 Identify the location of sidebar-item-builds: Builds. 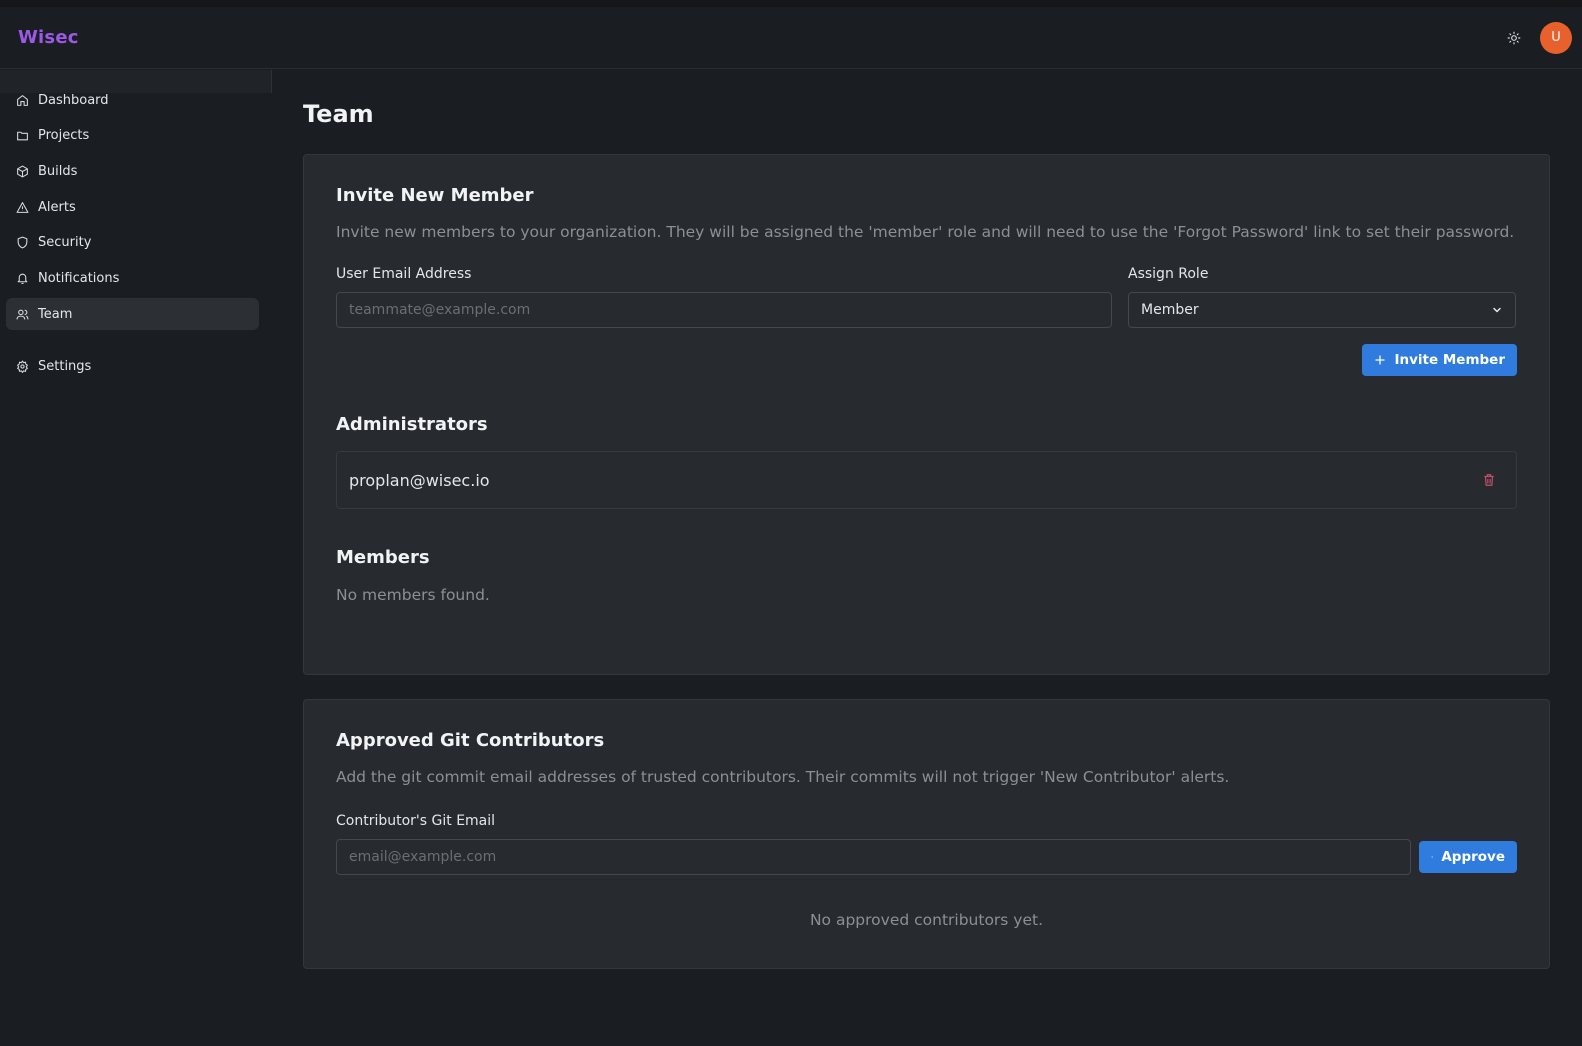
(132, 171).